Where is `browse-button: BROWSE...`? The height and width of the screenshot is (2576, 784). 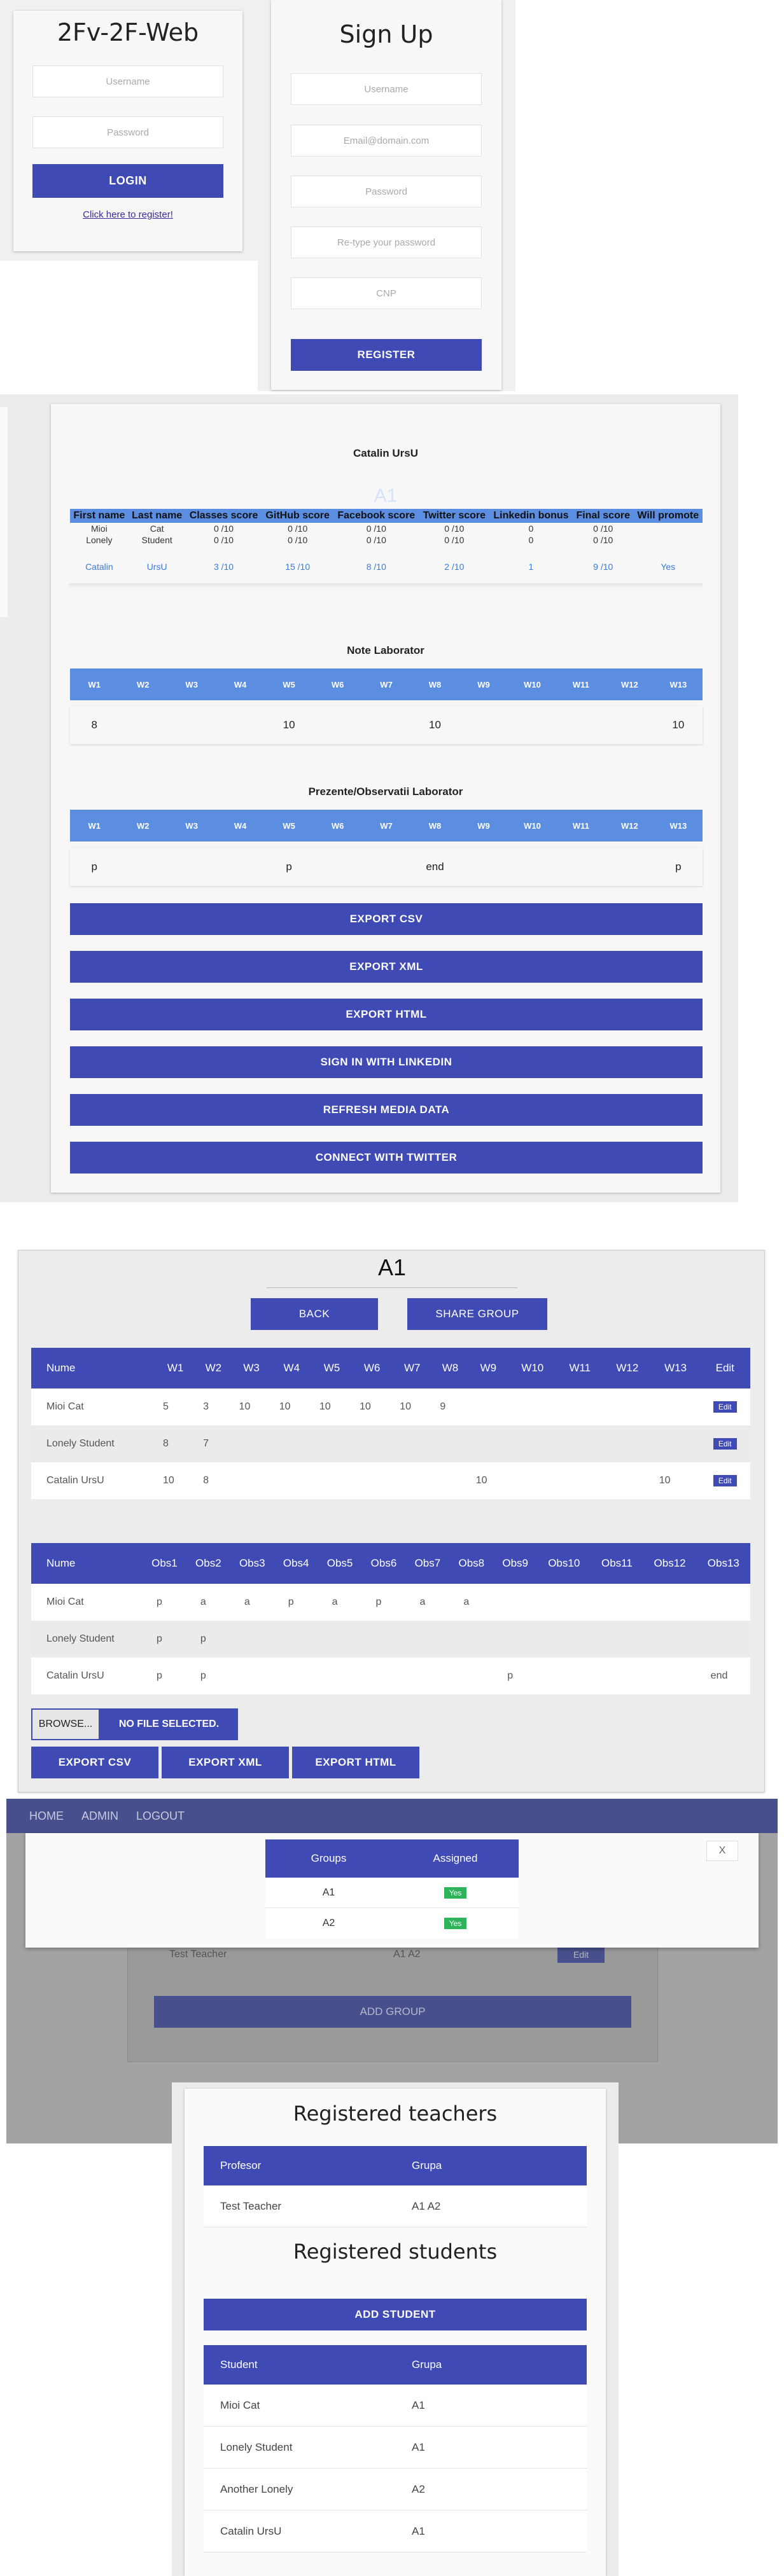
browse-button: BROWSE... is located at coordinates (65, 1724).